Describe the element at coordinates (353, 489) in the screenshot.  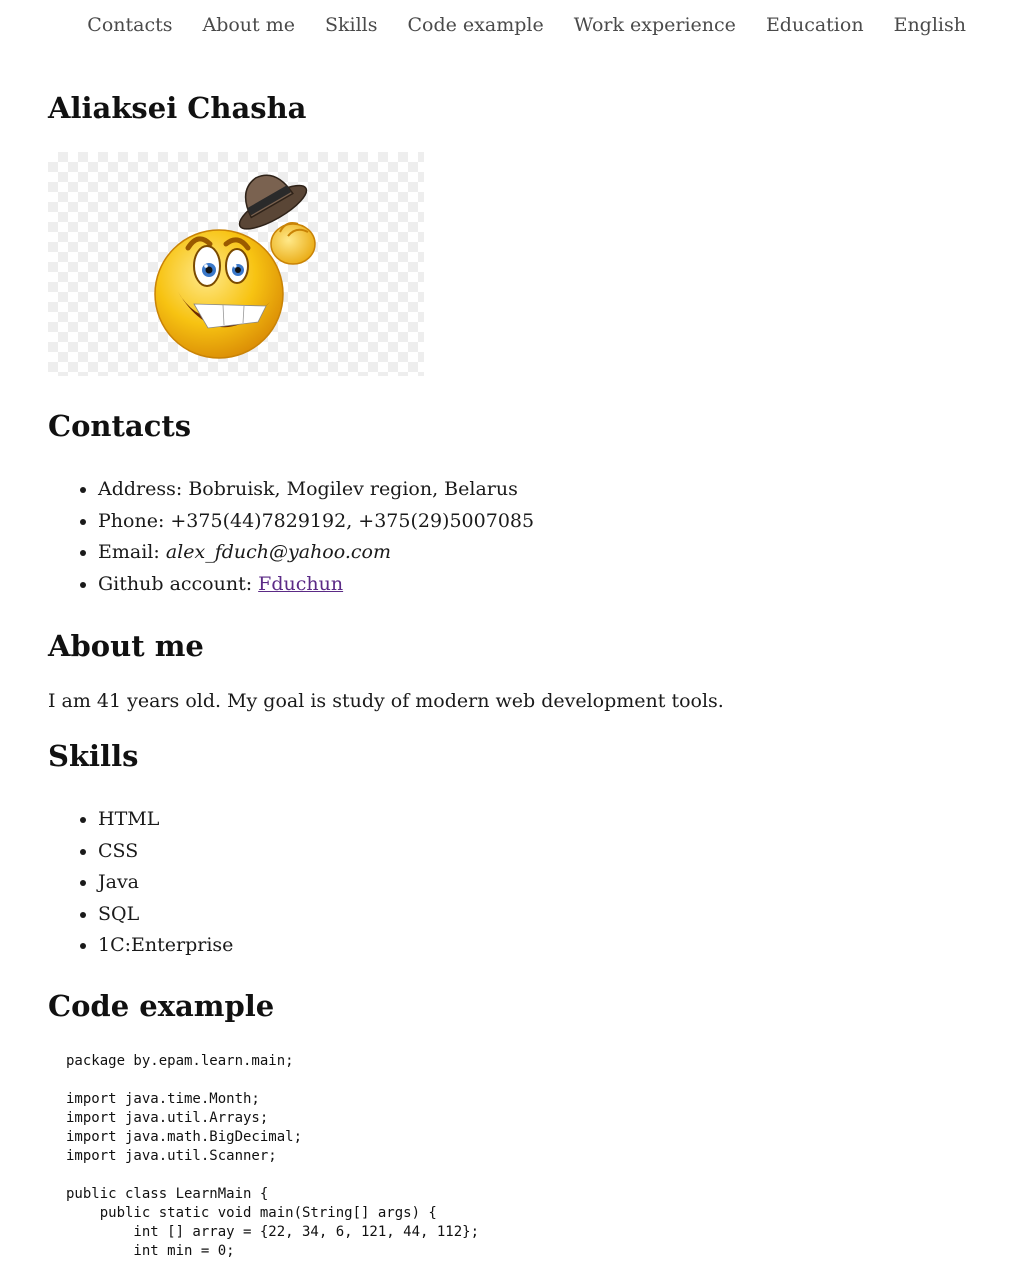
I see `address-value: Bobruisk, Mogilev region, Belarus` at that location.